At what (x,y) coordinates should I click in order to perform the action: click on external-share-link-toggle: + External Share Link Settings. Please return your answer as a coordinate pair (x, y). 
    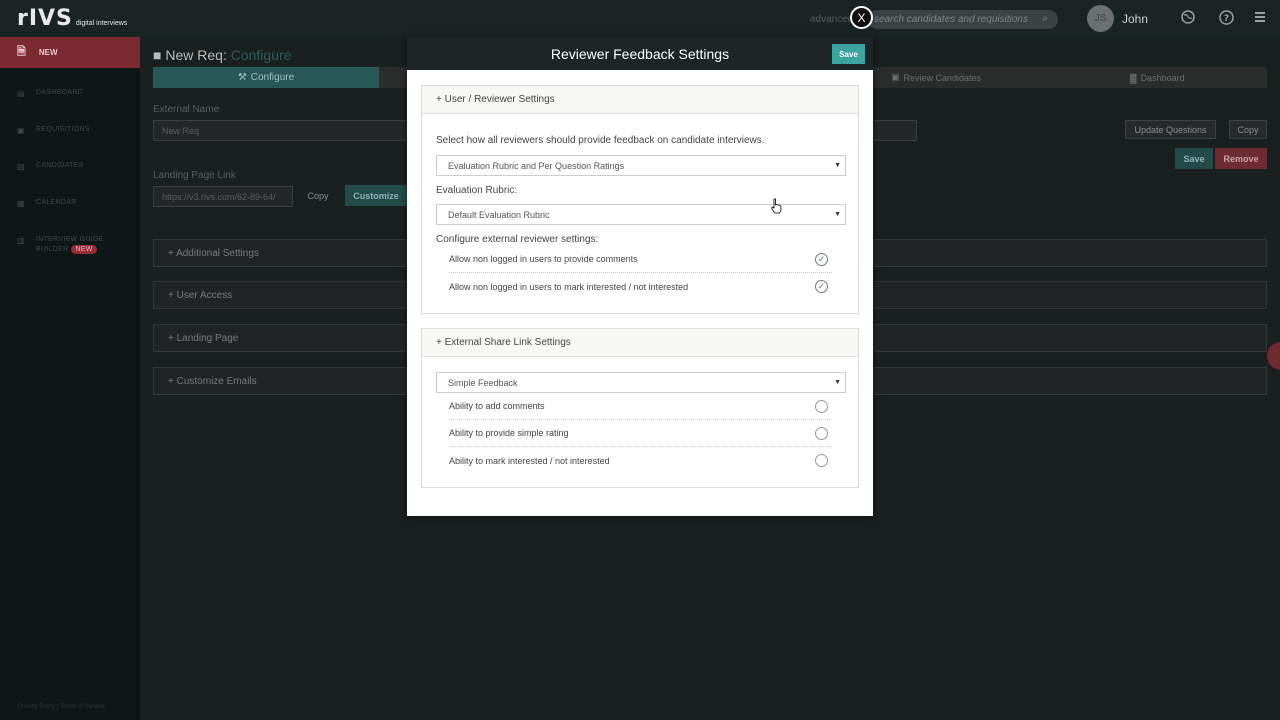
    Looking at the image, I should click on (640, 343).